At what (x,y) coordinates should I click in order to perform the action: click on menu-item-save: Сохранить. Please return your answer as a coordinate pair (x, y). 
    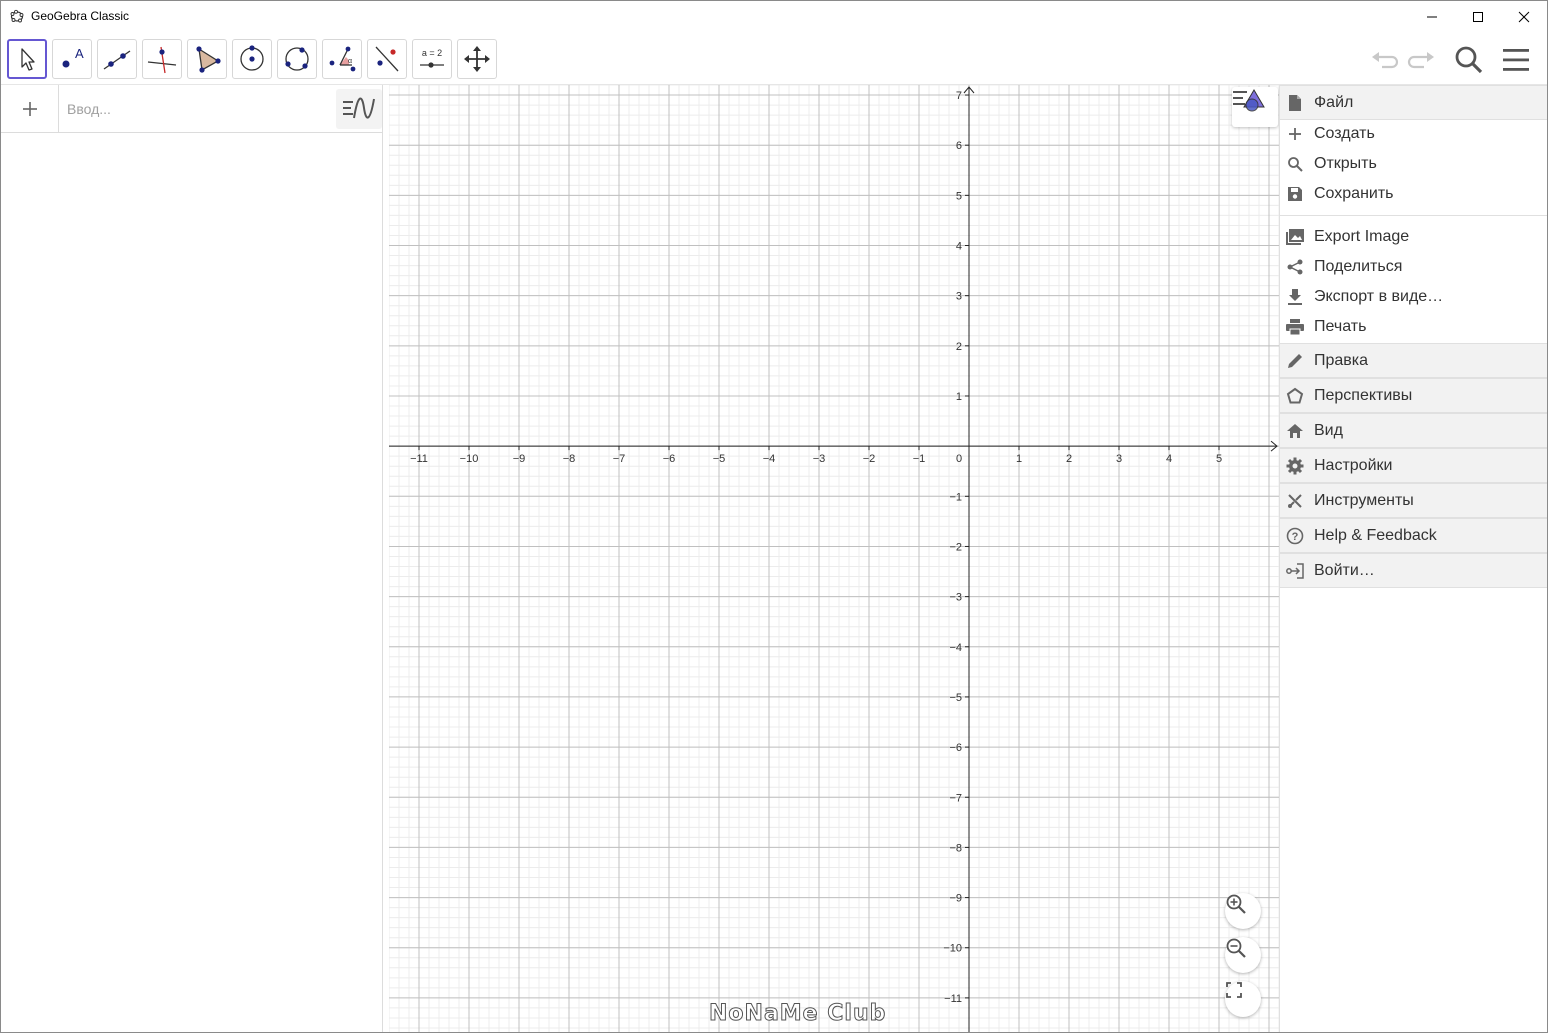
    Looking at the image, I should click on (1413, 194).